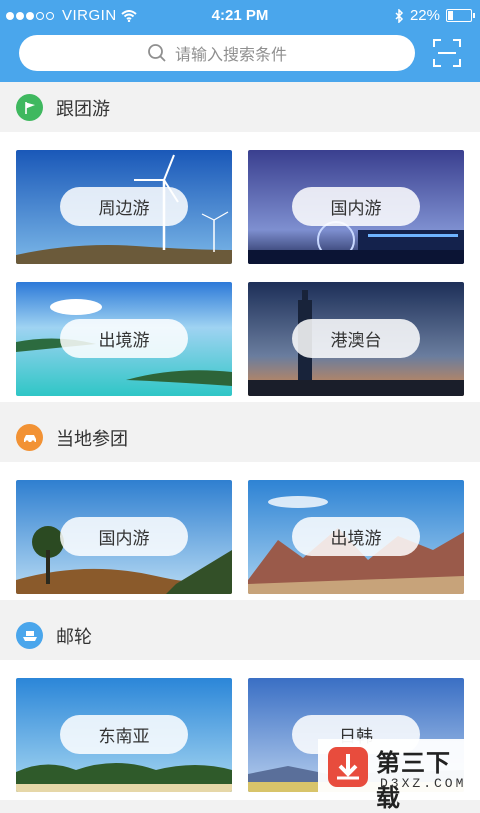 Image resolution: width=480 pixels, height=813 pixels. Describe the element at coordinates (240, 437) in the screenshot. I see `section-header-local-tour: 当地参团` at that location.